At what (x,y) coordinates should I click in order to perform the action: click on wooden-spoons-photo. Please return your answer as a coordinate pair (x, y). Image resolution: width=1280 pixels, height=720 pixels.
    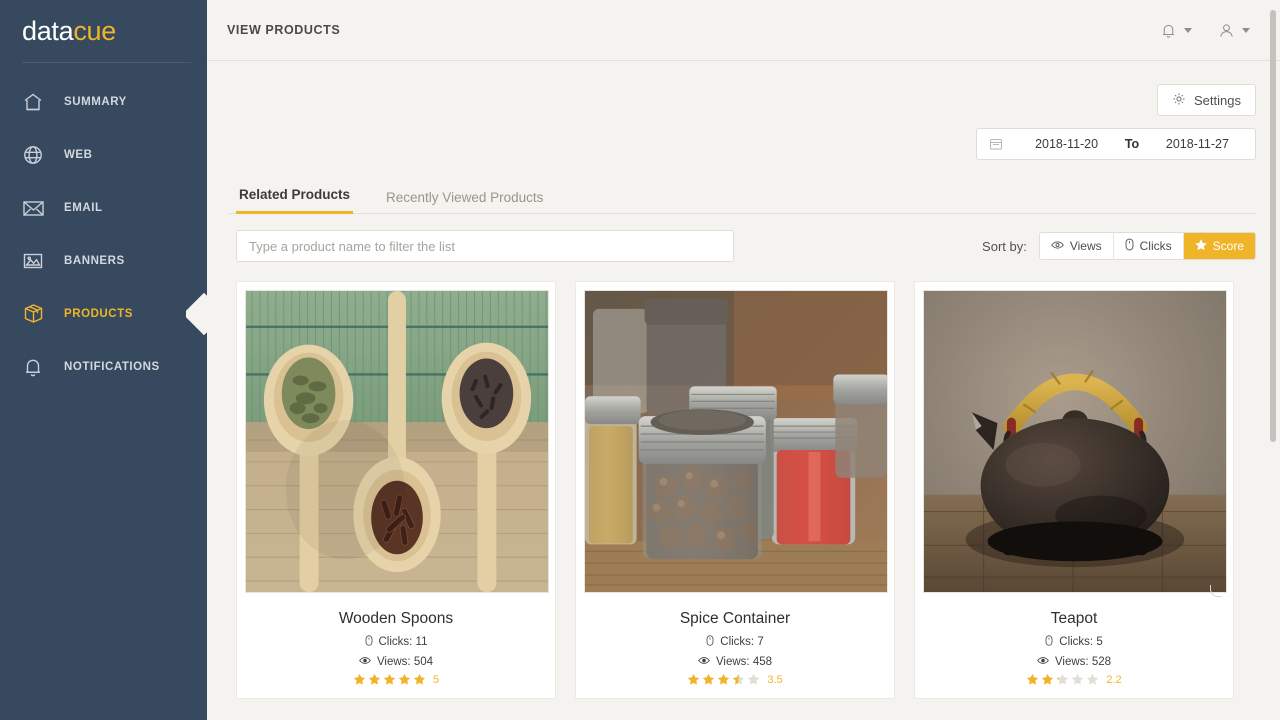
    Looking at the image, I should click on (397, 441).